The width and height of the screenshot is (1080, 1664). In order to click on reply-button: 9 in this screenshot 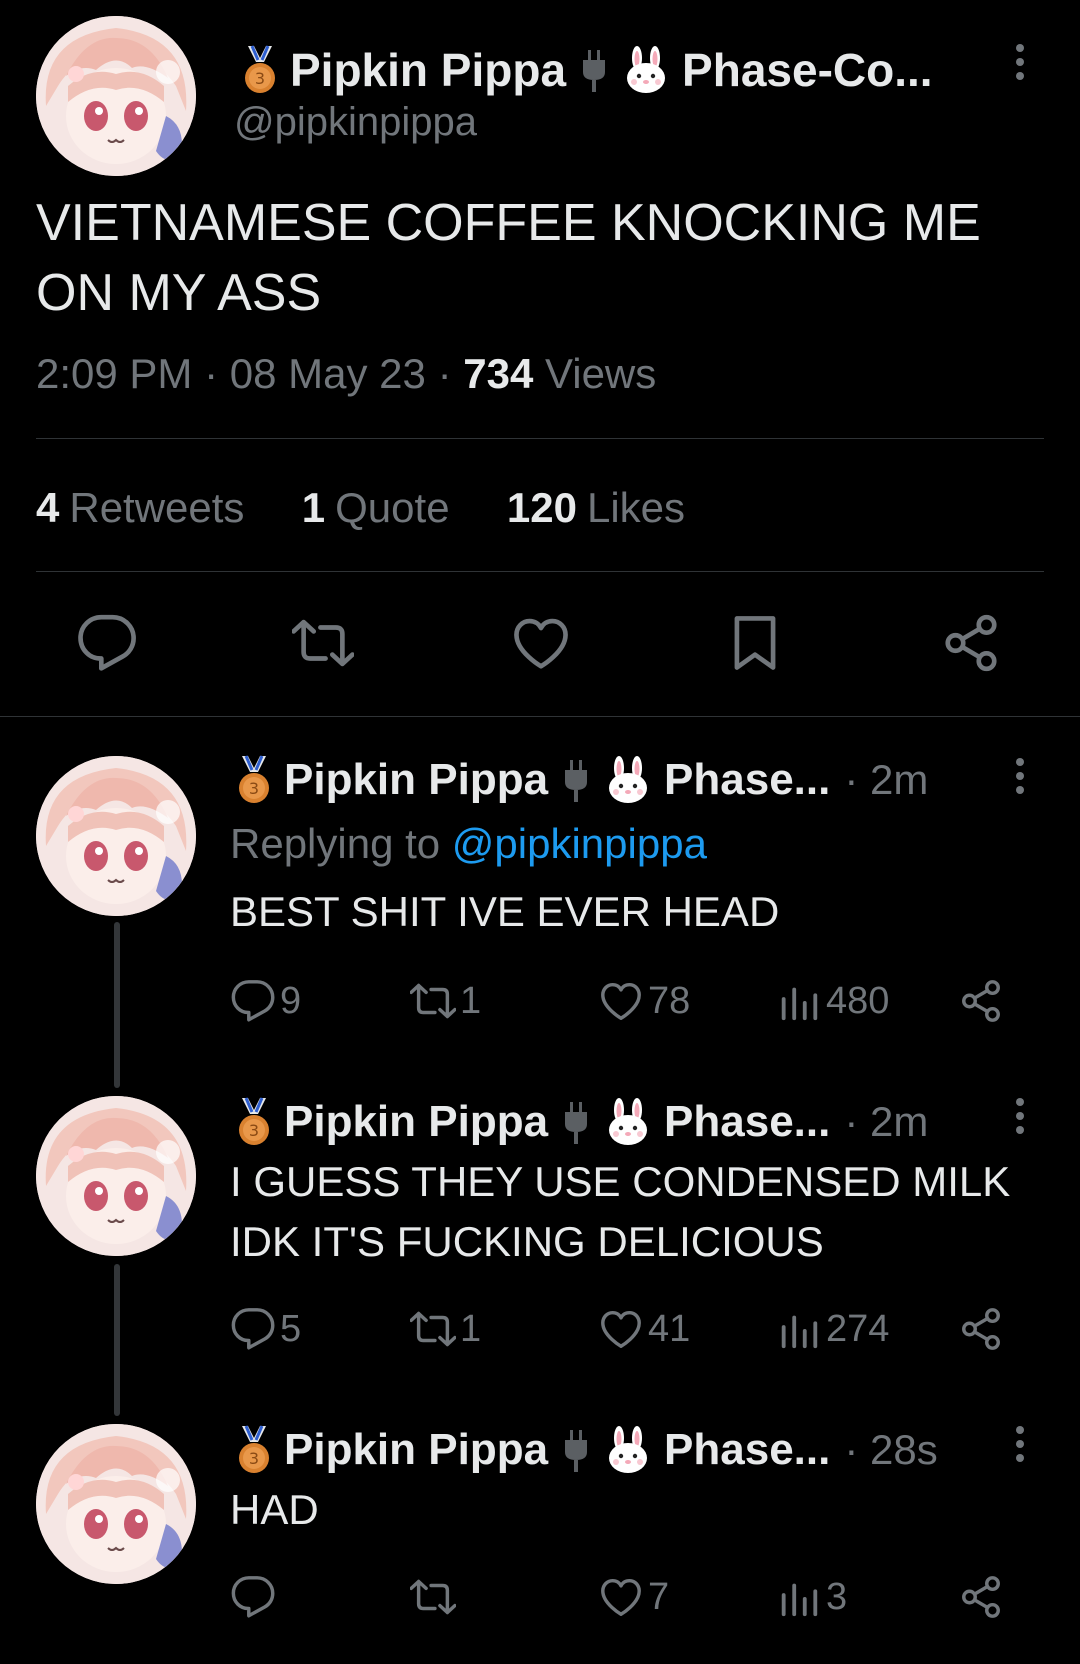, I will do `click(265, 1001)`.